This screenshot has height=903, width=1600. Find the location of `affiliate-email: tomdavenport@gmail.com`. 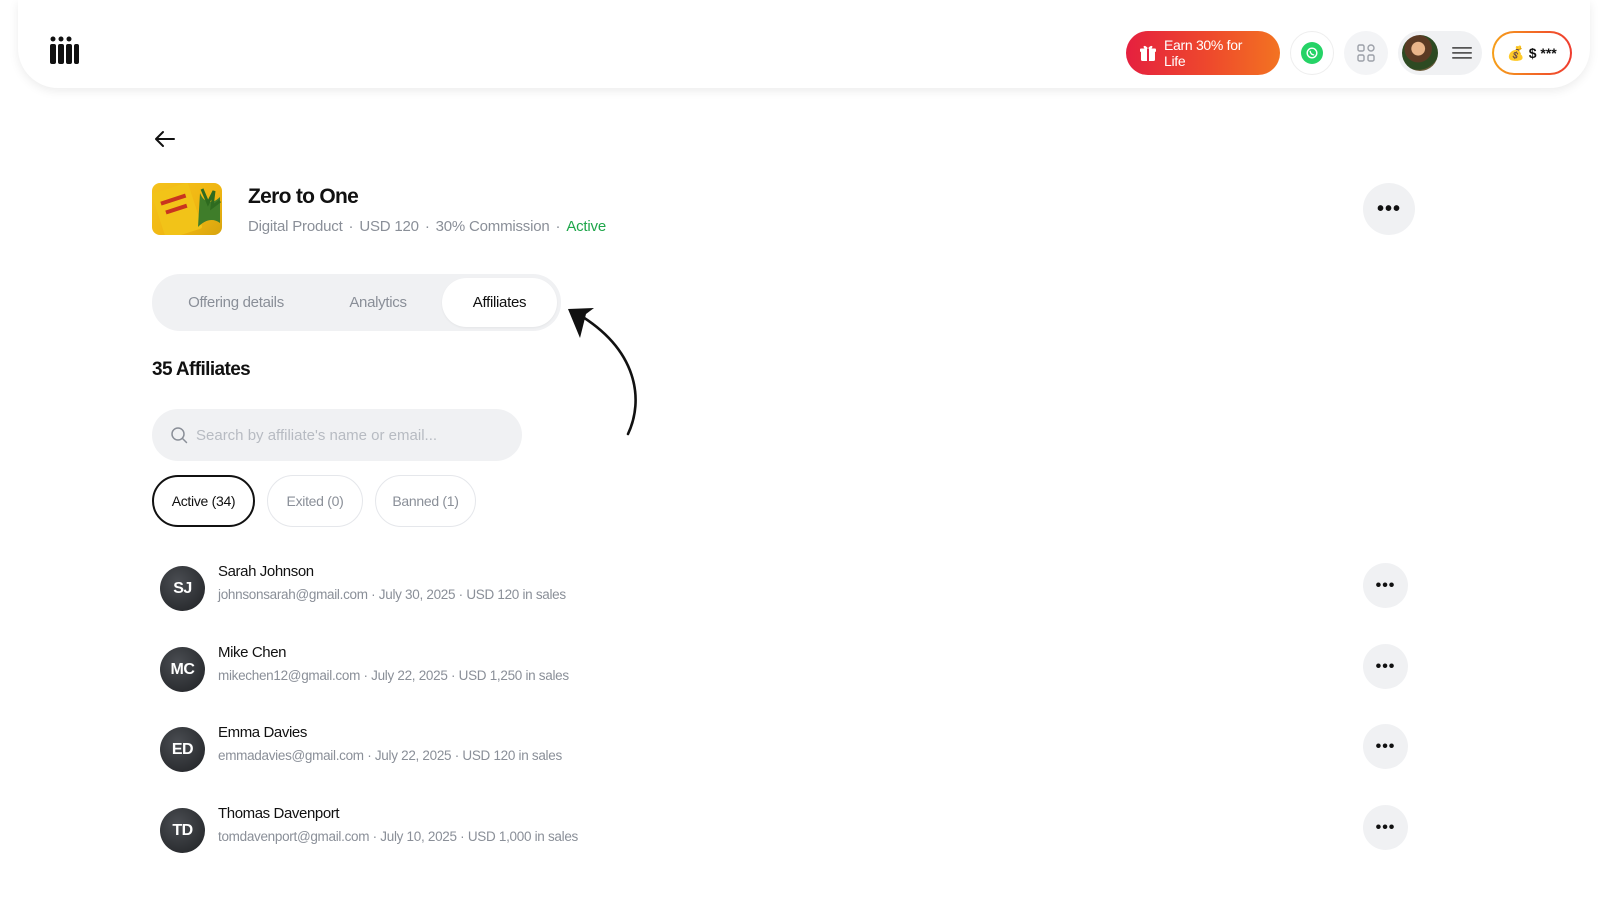

affiliate-email: tomdavenport@gmail.com is located at coordinates (294, 836).